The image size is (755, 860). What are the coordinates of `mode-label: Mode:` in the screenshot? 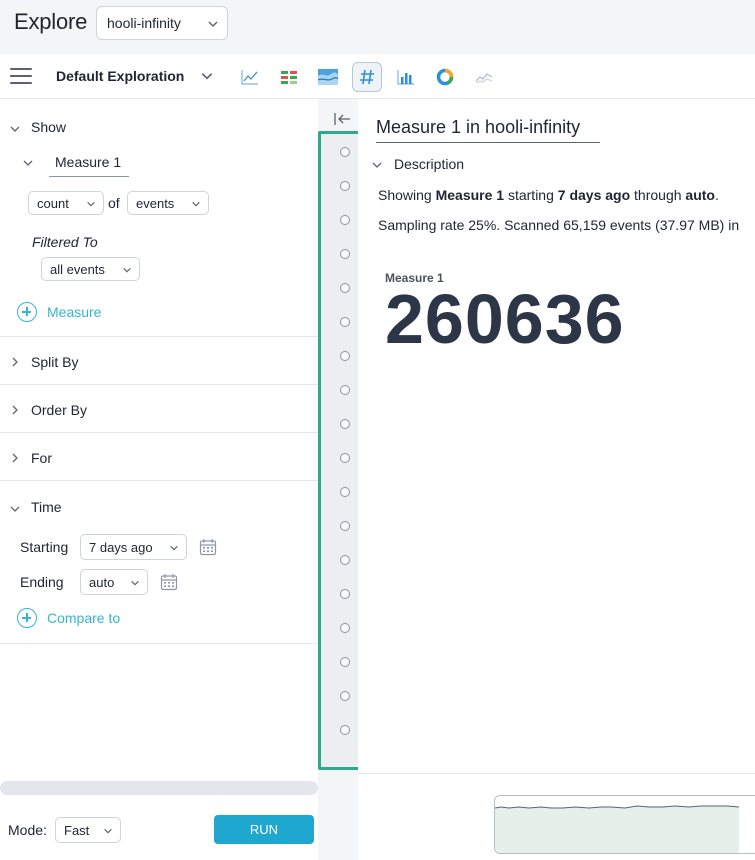 It's located at (27, 830).